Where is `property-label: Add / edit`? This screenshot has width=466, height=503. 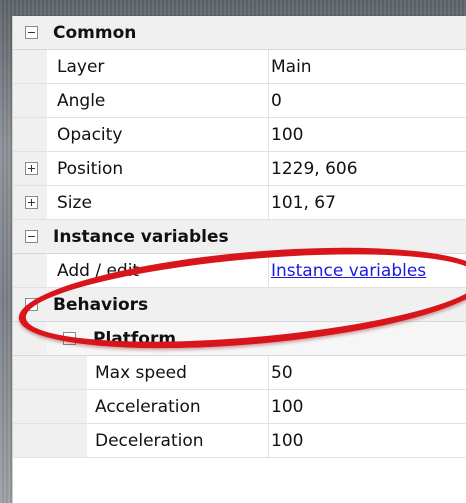 property-label: Add / edit is located at coordinates (98, 270).